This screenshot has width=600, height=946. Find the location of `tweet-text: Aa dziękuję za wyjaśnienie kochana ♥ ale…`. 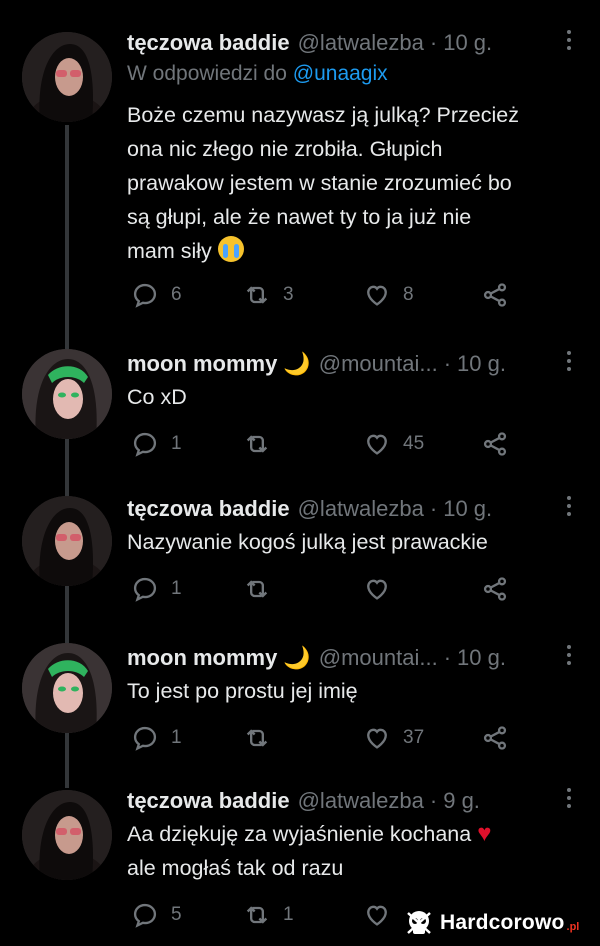

tweet-text: Aa dziękuję za wyjaśnienie kochana ♥ ale… is located at coordinates (352, 851).